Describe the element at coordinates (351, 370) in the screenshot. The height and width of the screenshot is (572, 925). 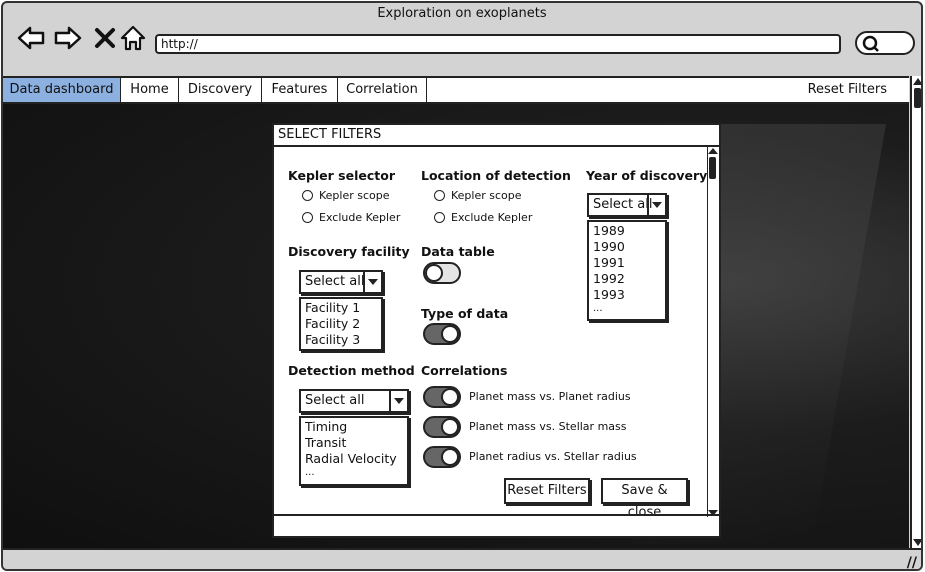
I see `detection-method-heading: Detection method` at that location.